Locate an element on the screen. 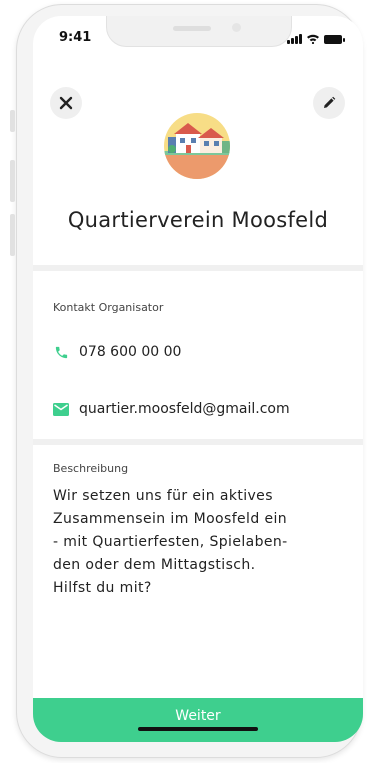  continue-button: Weiter is located at coordinates (198, 720).